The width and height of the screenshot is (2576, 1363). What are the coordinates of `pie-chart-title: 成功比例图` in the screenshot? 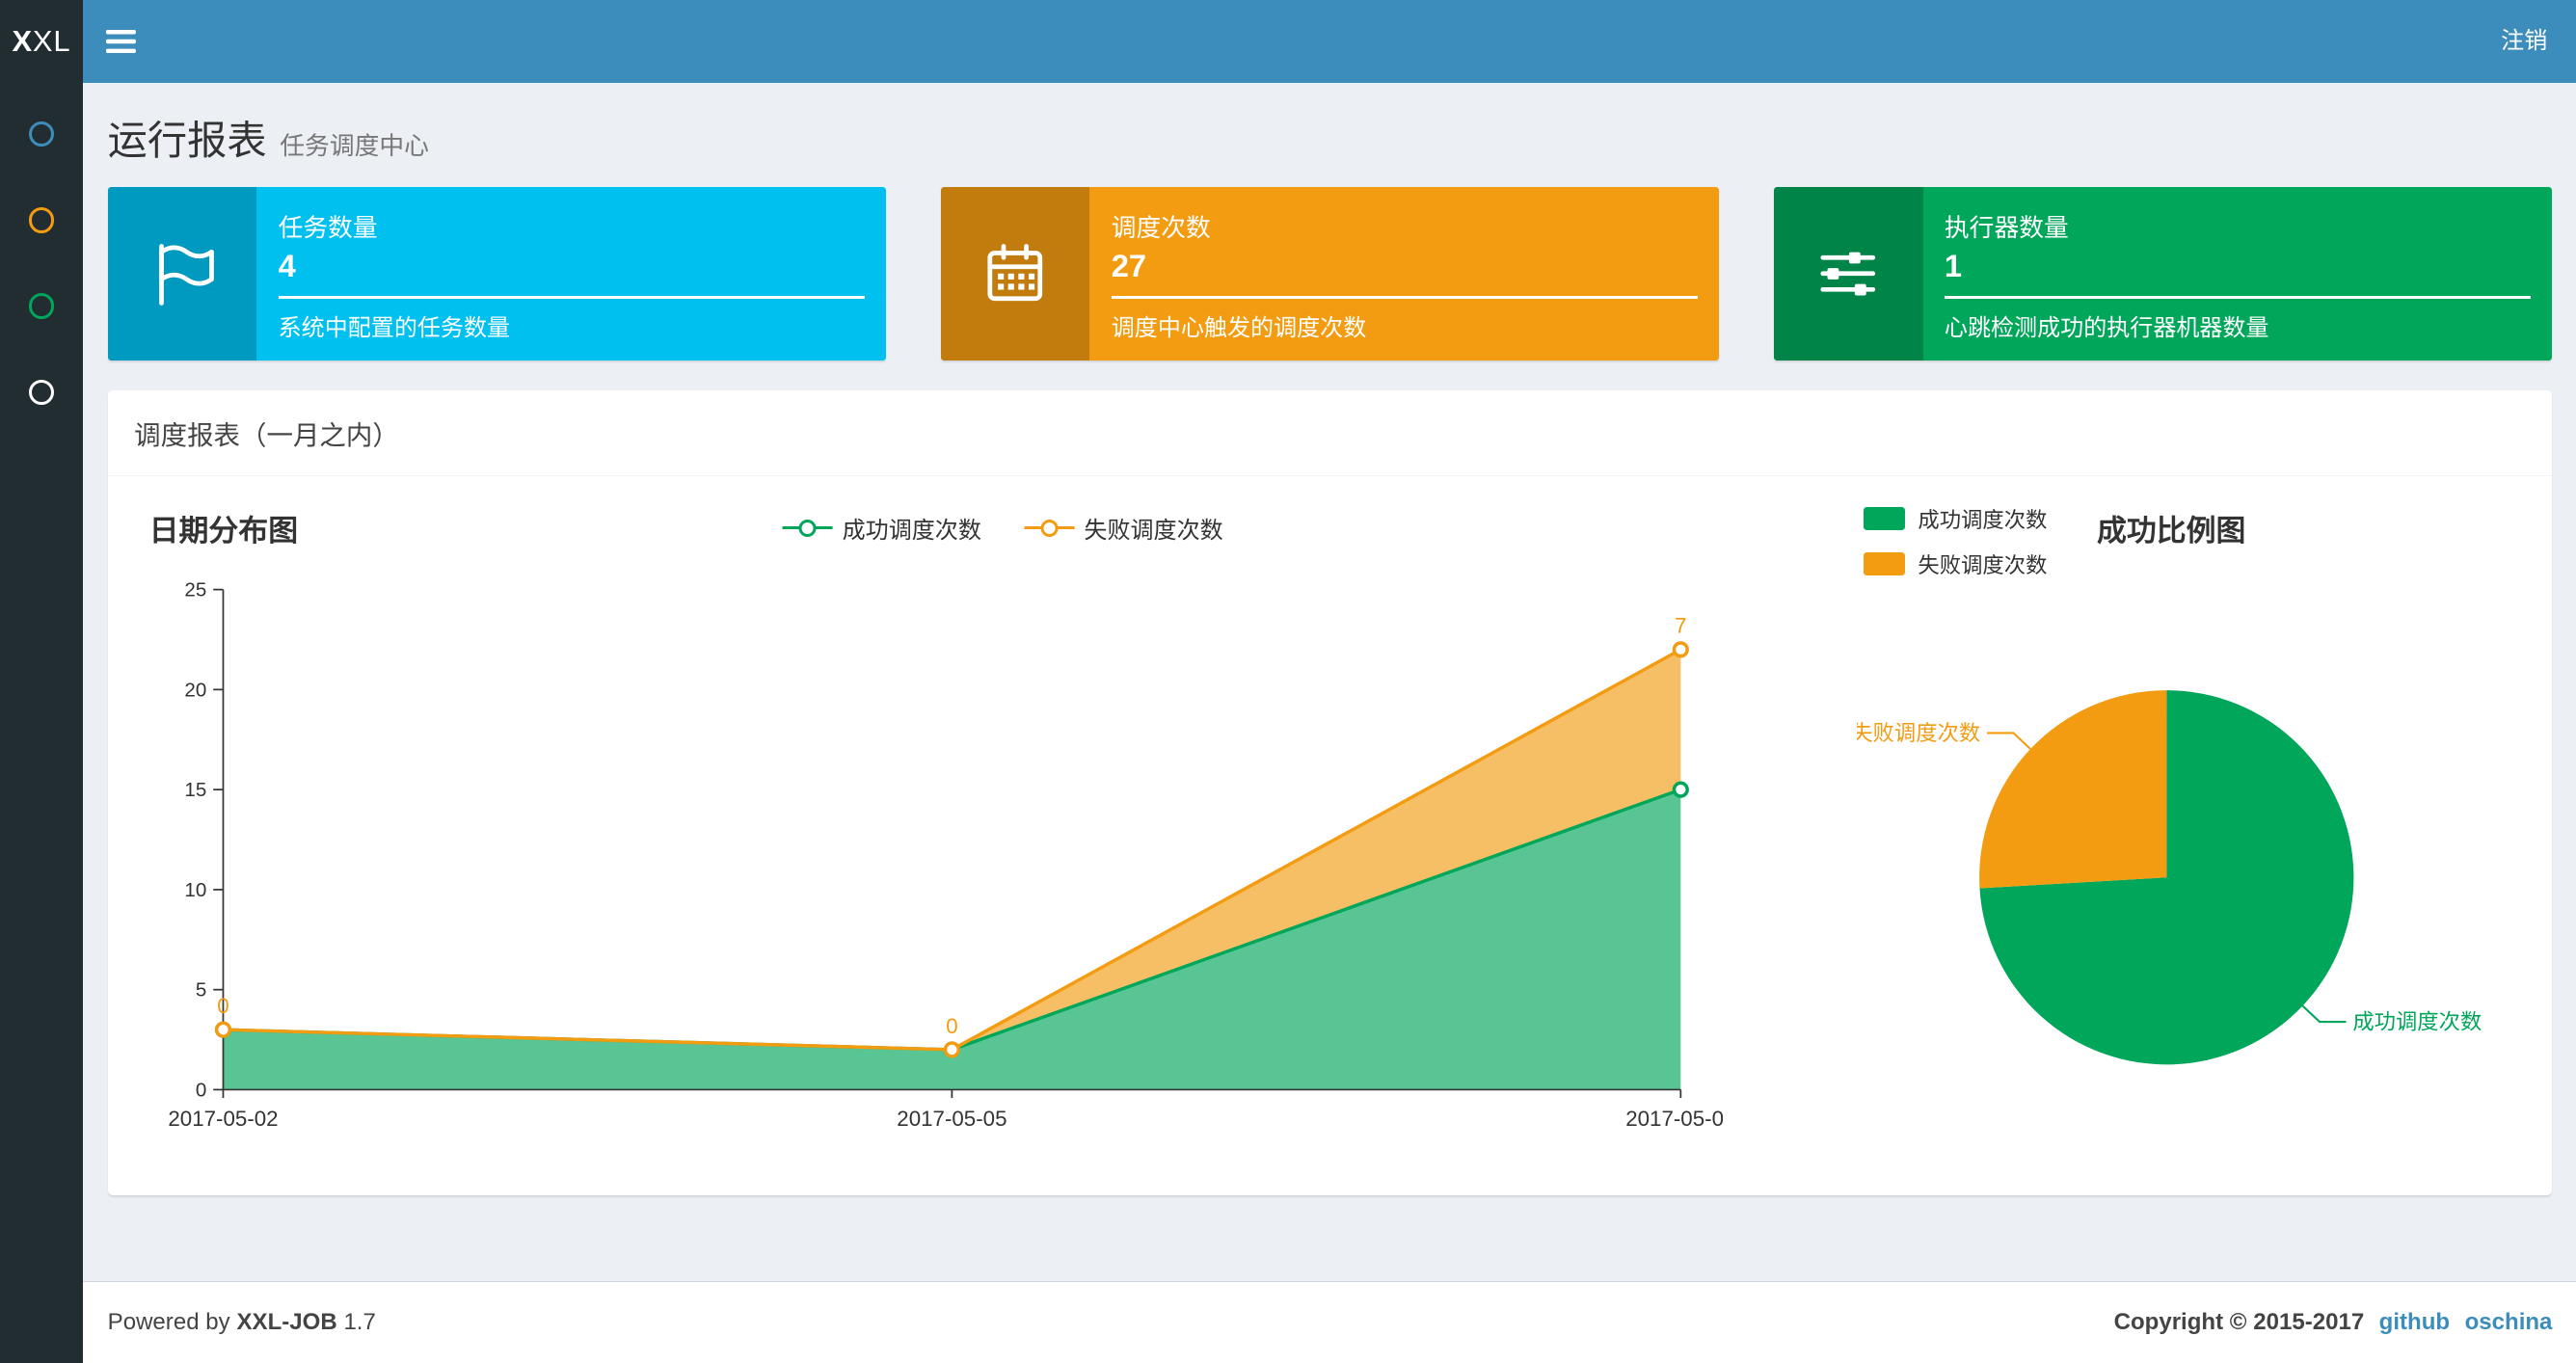 It's located at (2171, 531).